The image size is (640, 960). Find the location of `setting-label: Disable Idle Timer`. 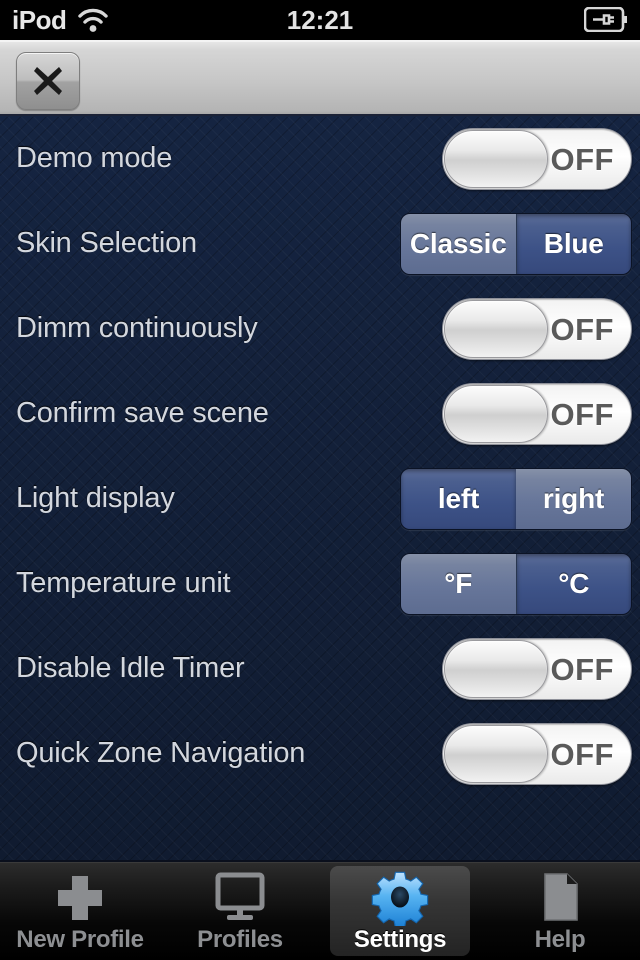

setting-label: Disable Idle Timer is located at coordinates (130, 668).